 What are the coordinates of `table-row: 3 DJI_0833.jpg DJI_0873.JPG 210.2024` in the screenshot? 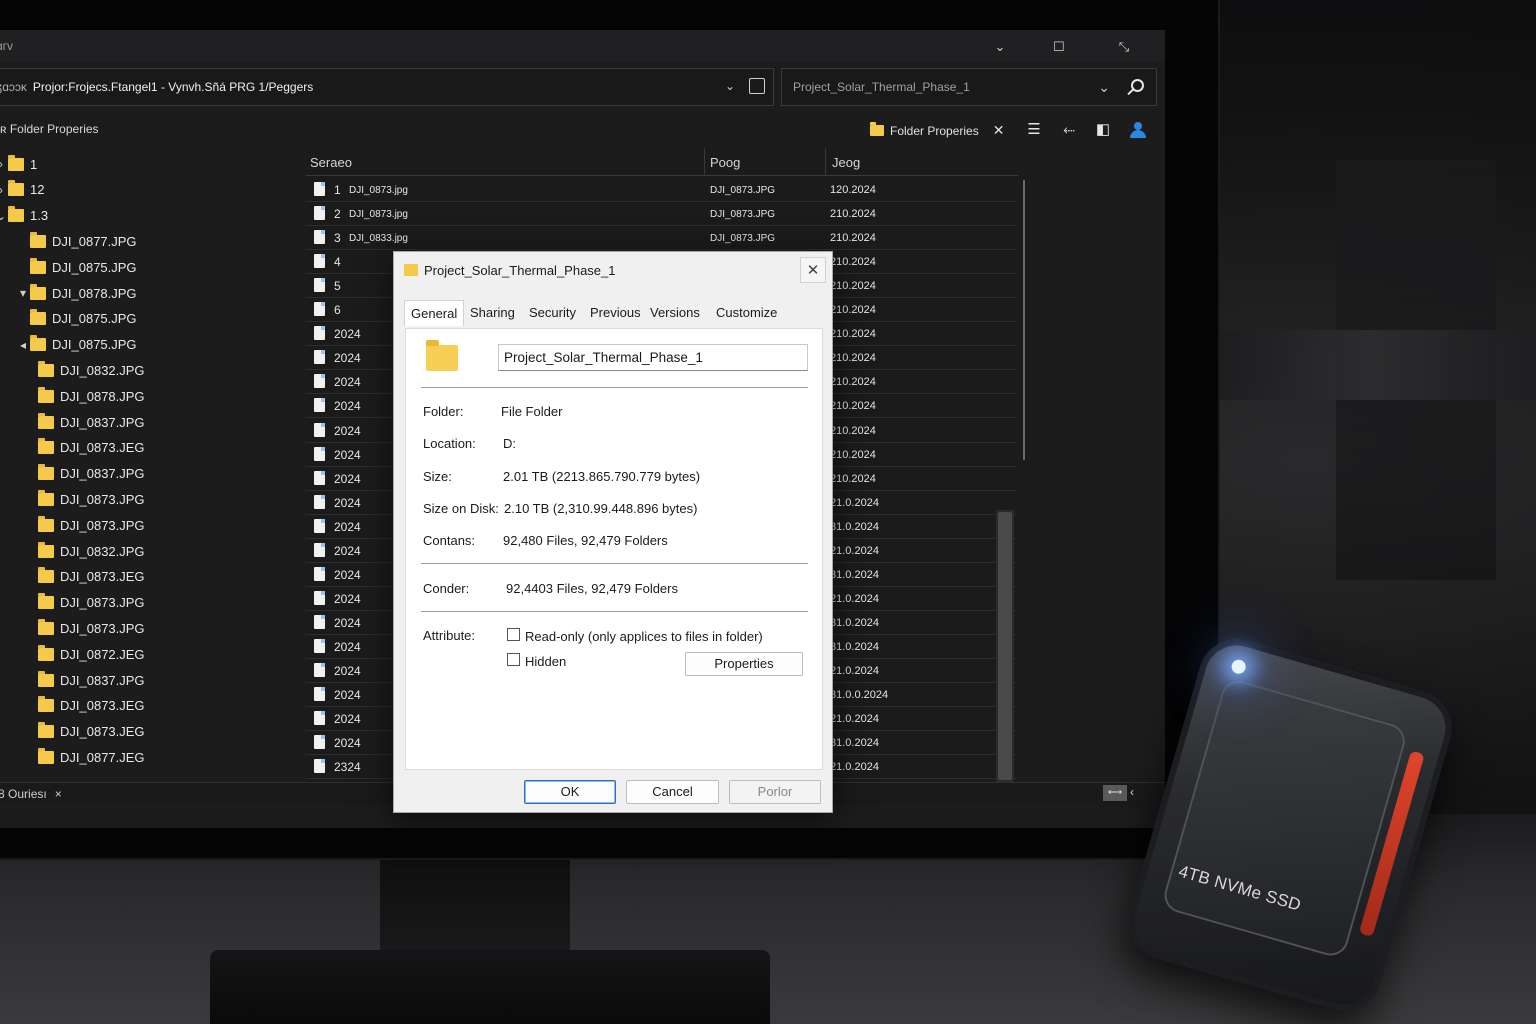 It's located at (661, 238).